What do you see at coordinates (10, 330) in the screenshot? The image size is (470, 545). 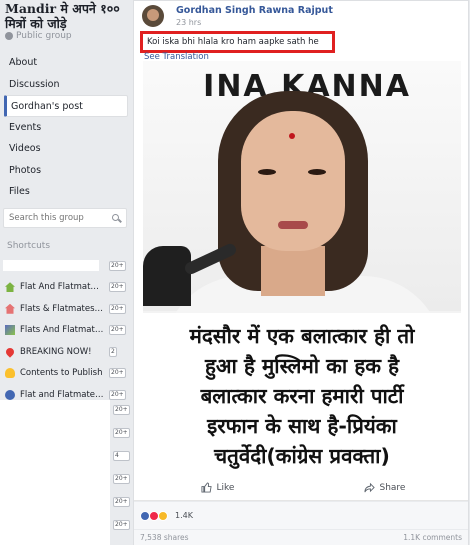 I see `group-image-icon` at bounding box center [10, 330].